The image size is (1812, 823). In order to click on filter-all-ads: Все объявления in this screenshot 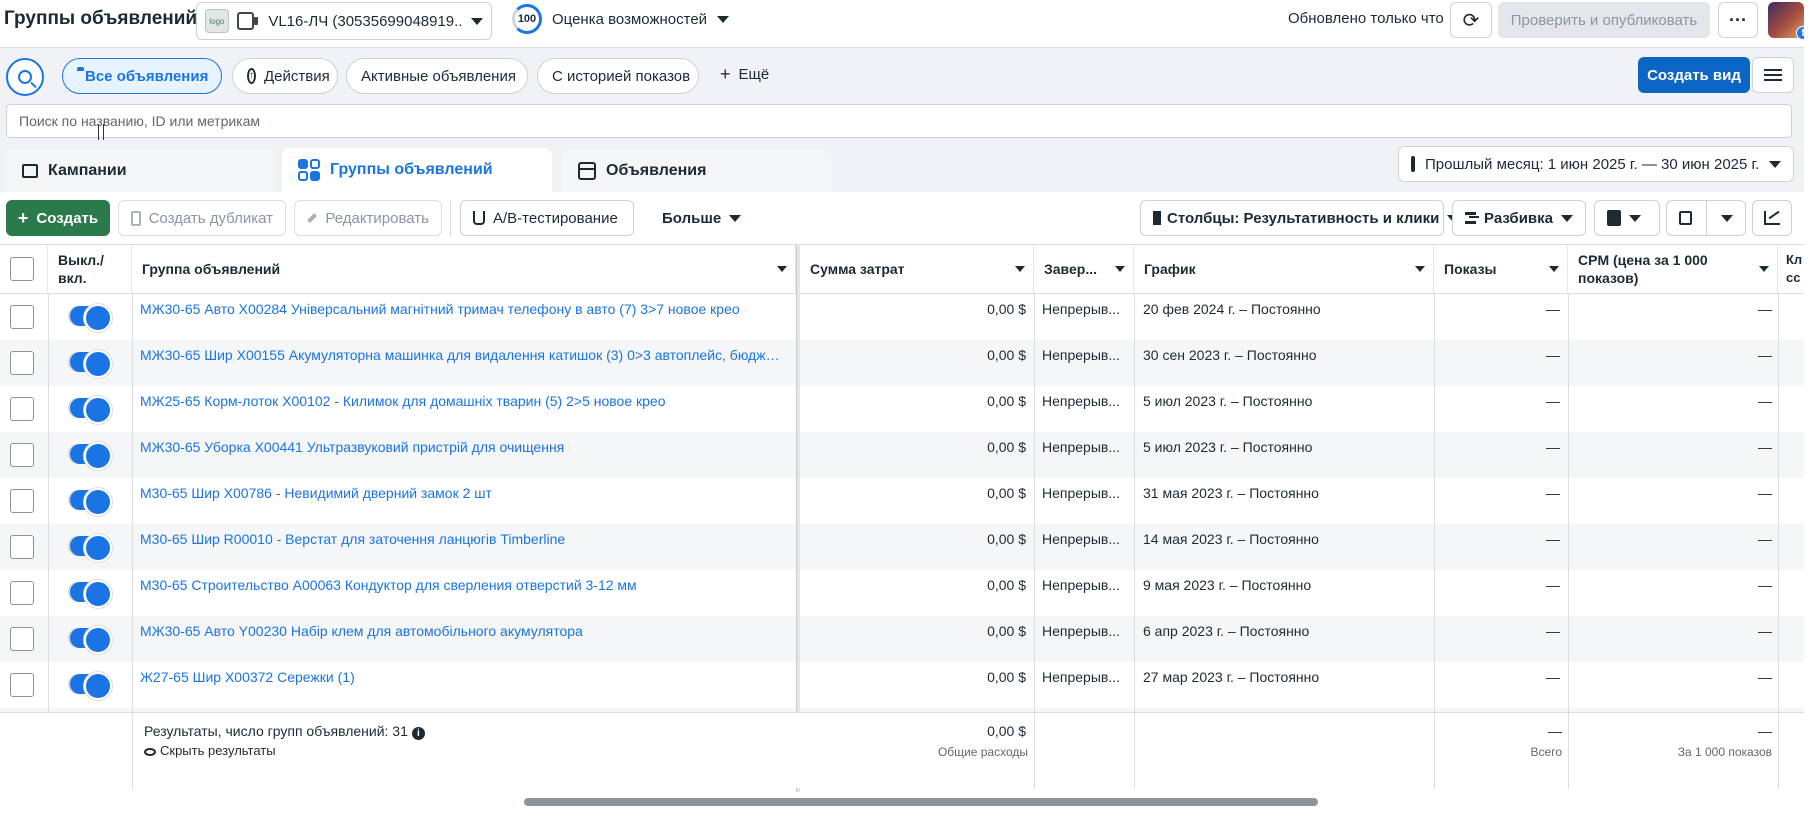, I will do `click(142, 76)`.